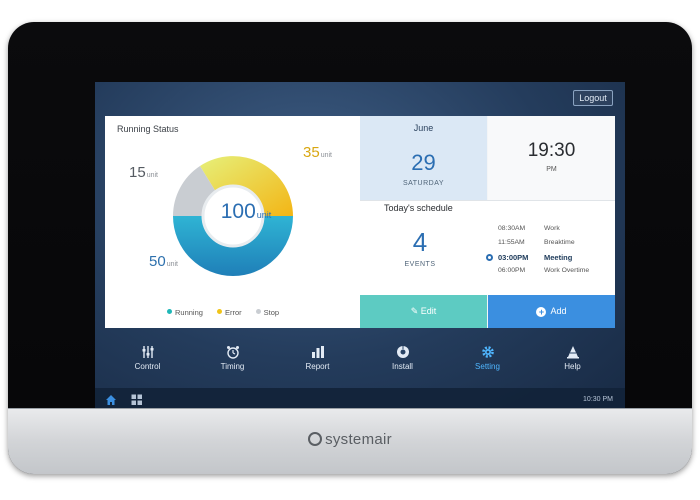 Image resolution: width=700 pixels, height=500 pixels. I want to click on running-status-legend: Running Error Stop, so click(223, 312).